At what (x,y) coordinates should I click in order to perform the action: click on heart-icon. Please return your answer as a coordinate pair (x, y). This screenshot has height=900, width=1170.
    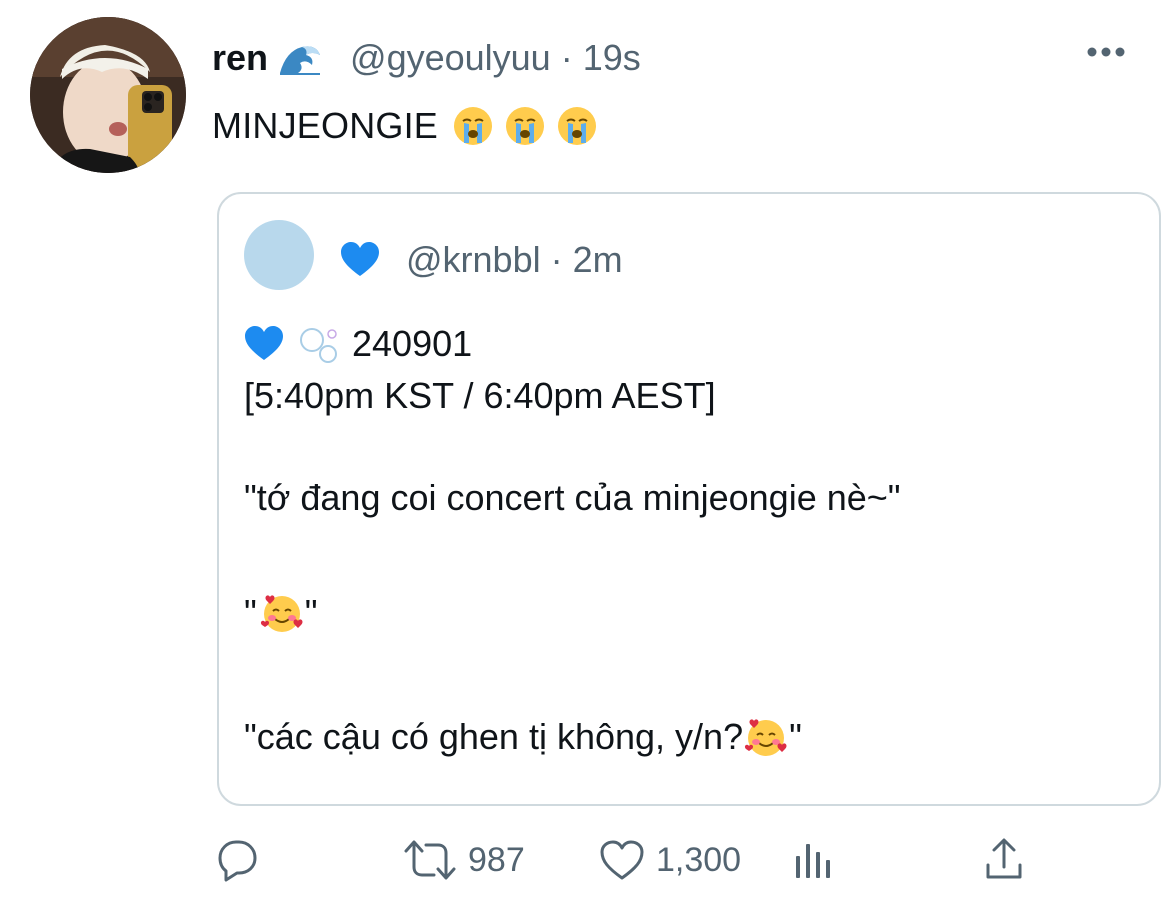
    Looking at the image, I should click on (622, 860).